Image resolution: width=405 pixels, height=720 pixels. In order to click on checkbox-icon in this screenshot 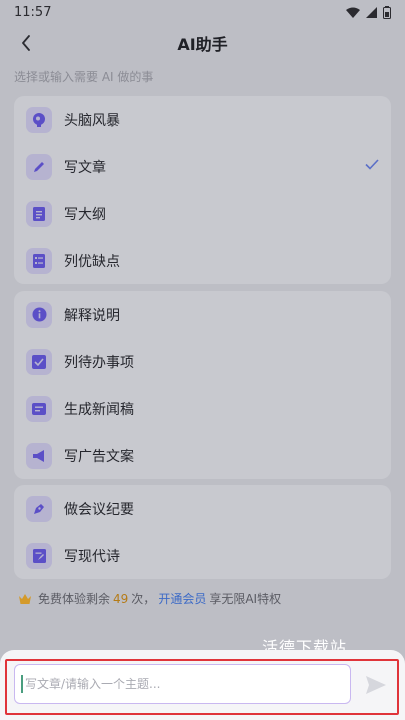, I will do `click(39, 361)`.